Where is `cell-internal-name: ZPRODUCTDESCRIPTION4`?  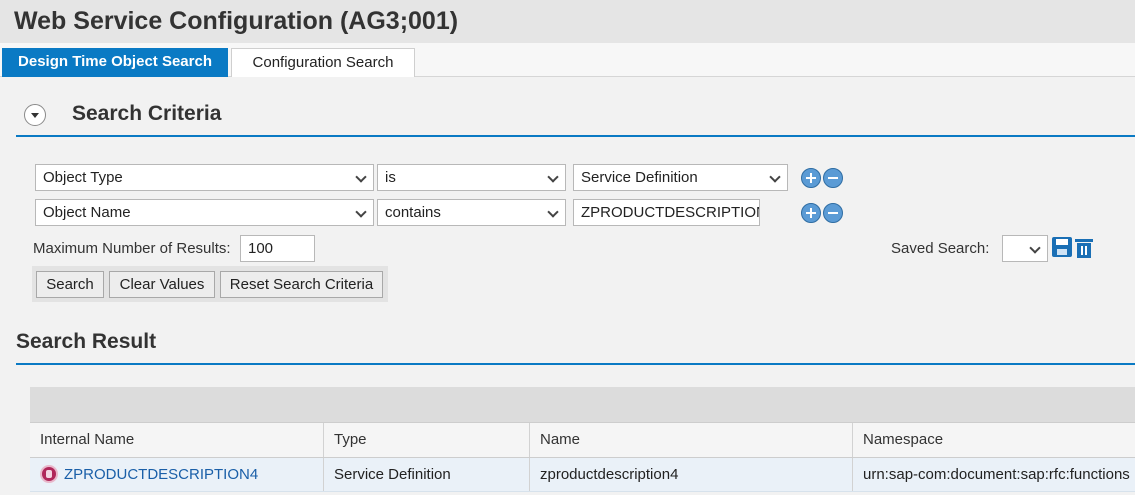
cell-internal-name: ZPRODUCTDESCRIPTION4 is located at coordinates (177, 474).